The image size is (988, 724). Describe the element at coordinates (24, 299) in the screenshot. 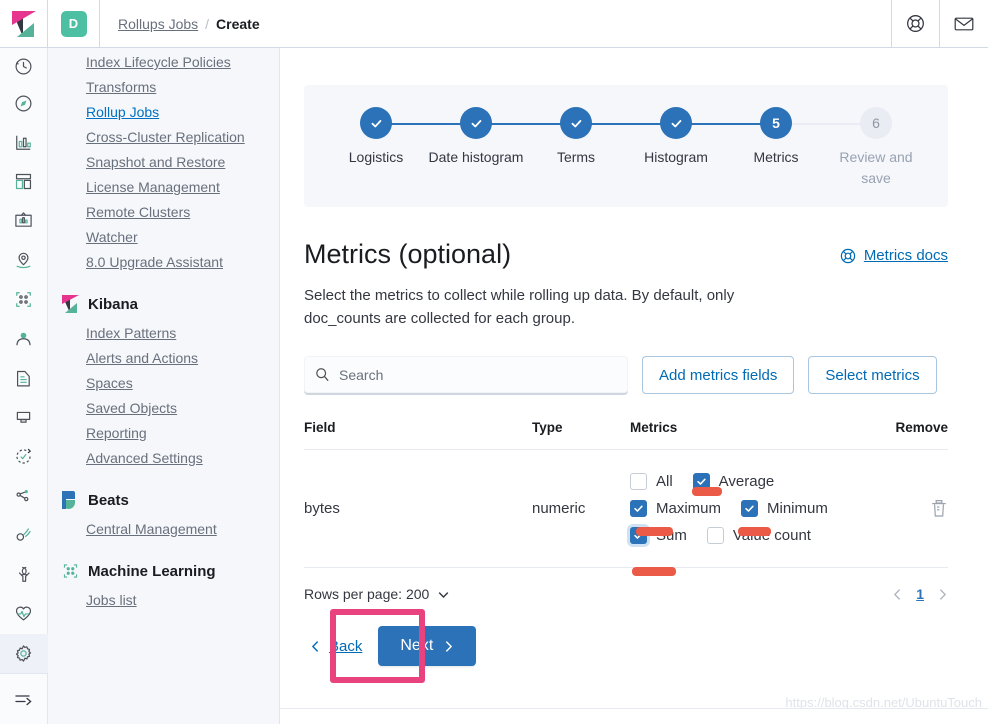

I see `rail-button-machine-learning` at that location.